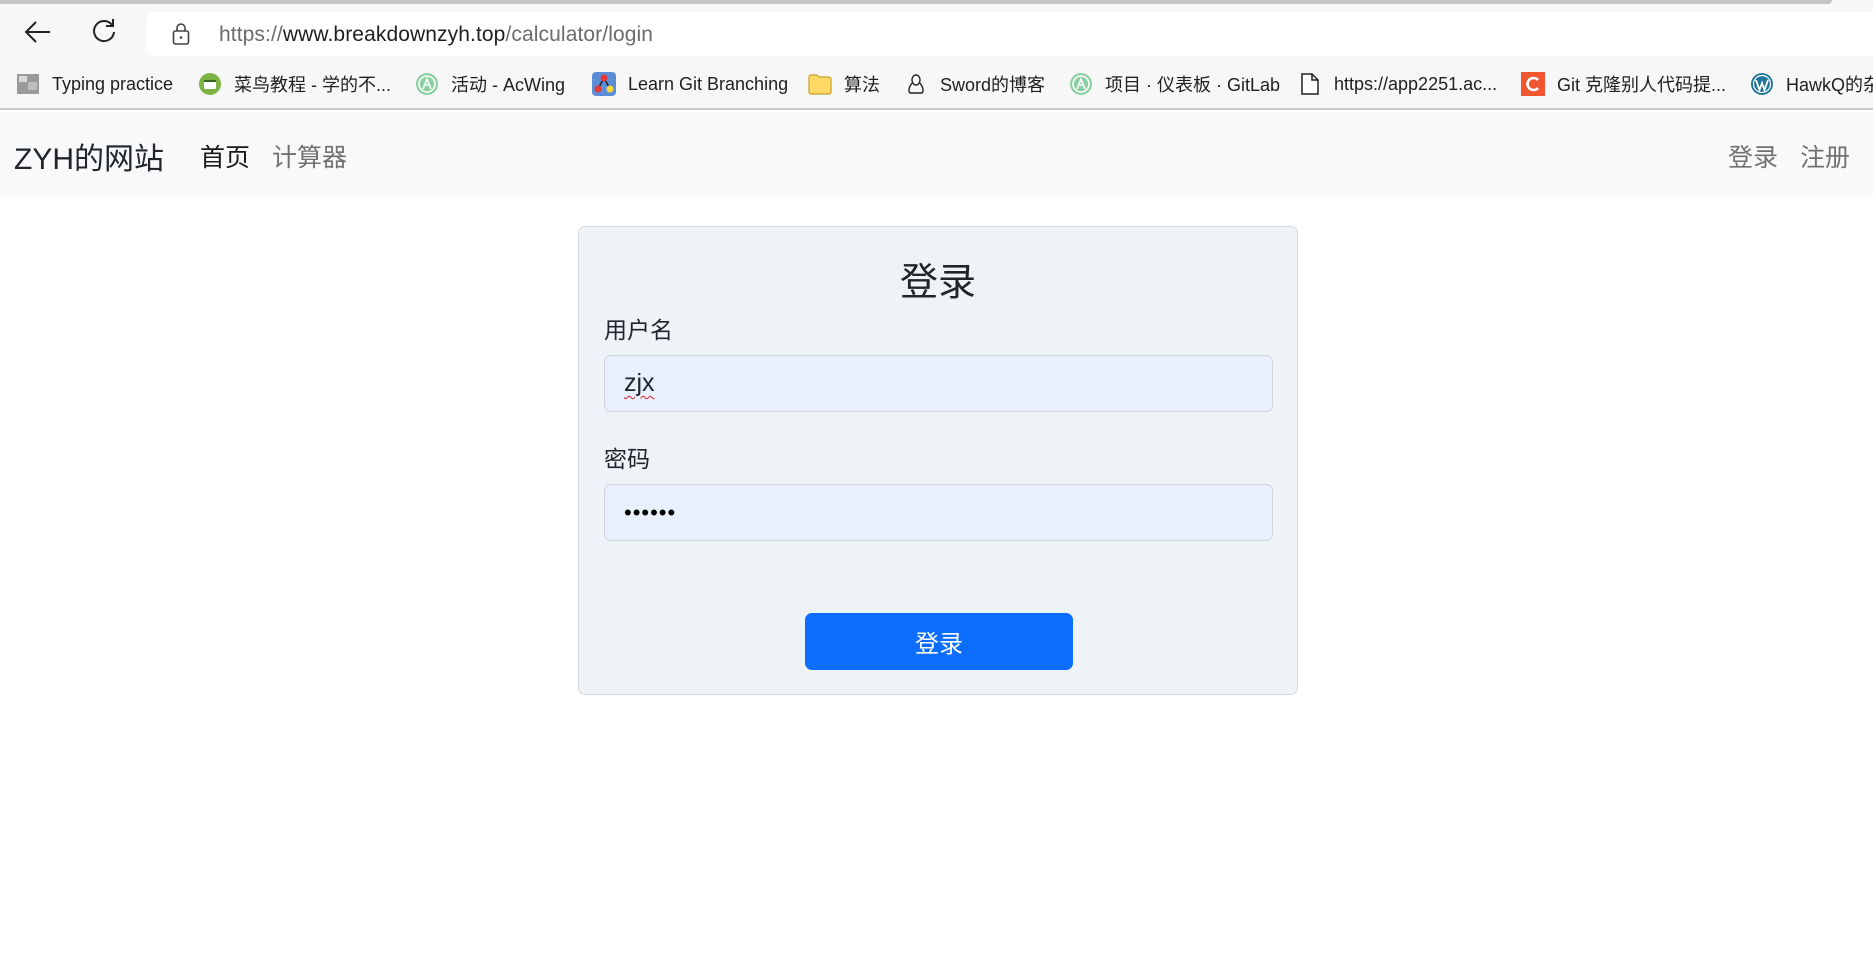 The image size is (1873, 978). I want to click on bookmark-item: Sword的博客, so click(974, 84).